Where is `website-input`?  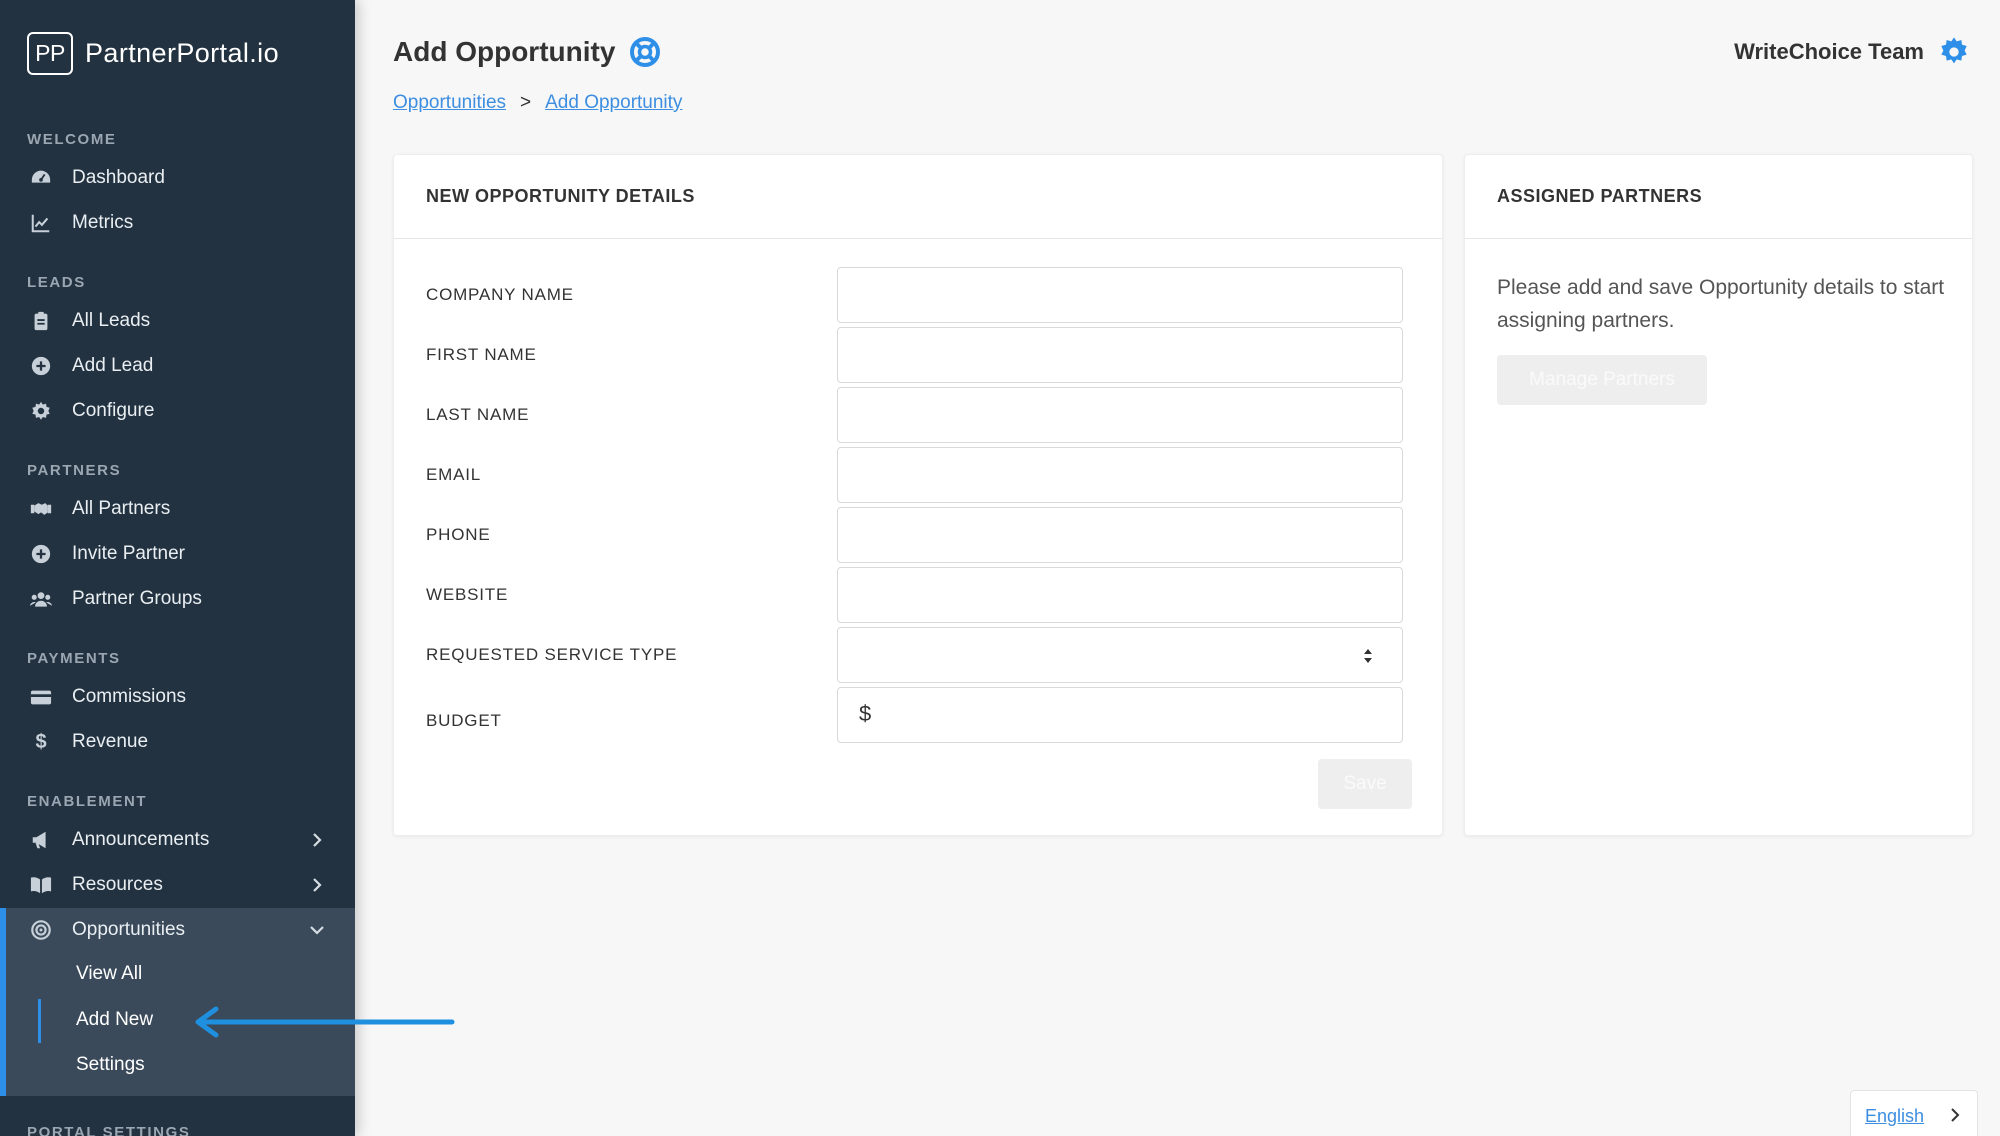
website-input is located at coordinates (1120, 595).